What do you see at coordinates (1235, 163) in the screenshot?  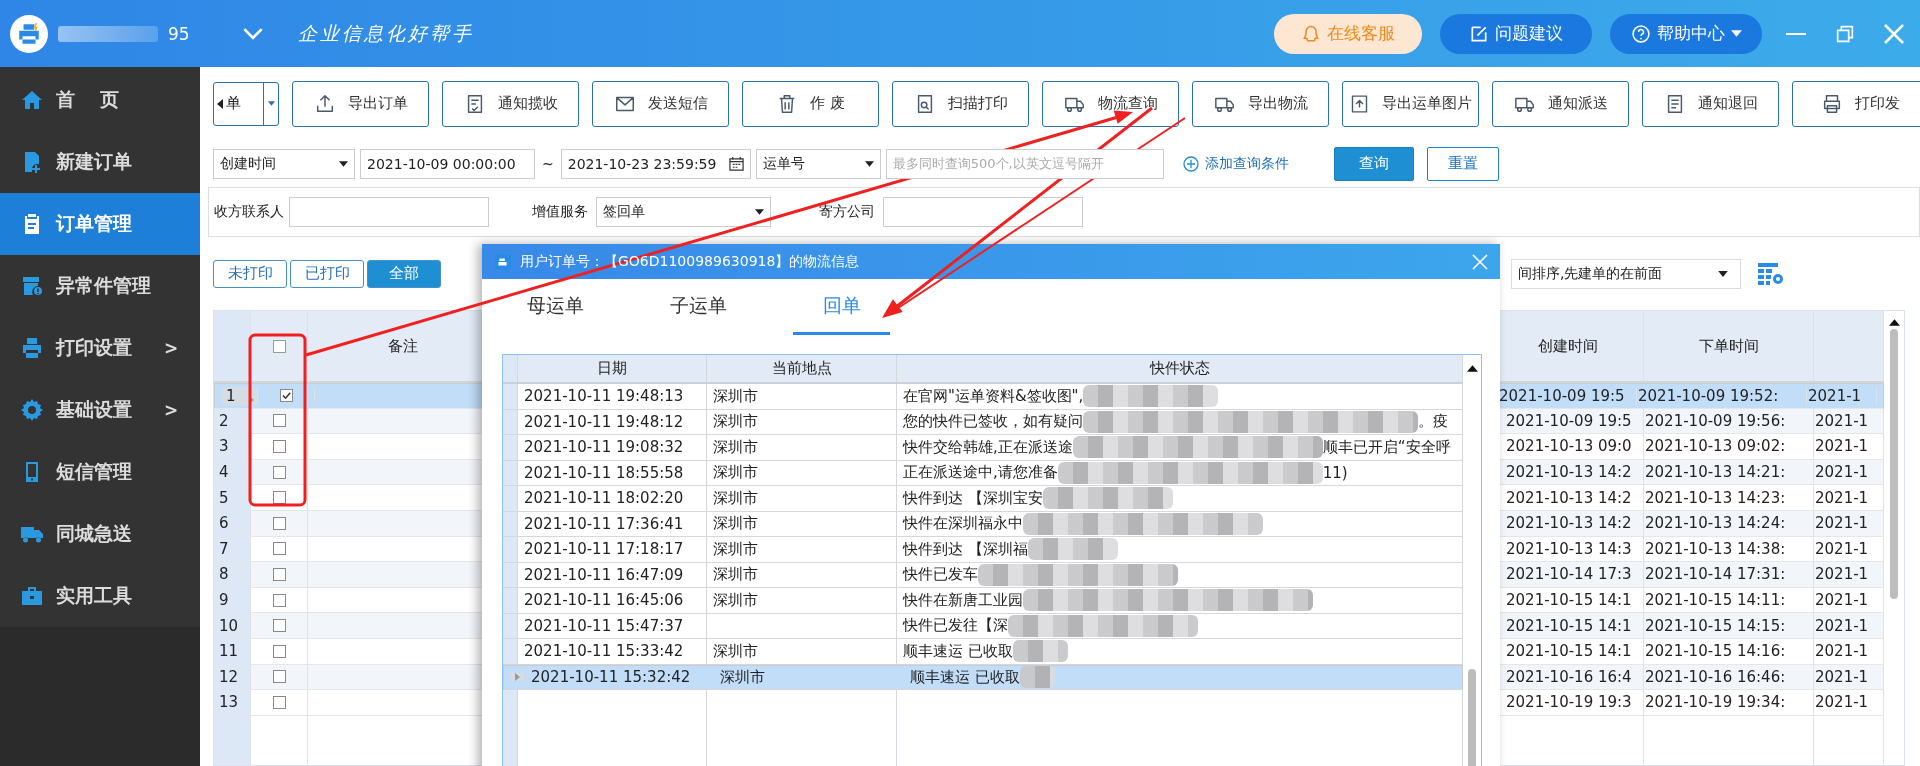 I see `add-condition-link: 添加查询条件` at bounding box center [1235, 163].